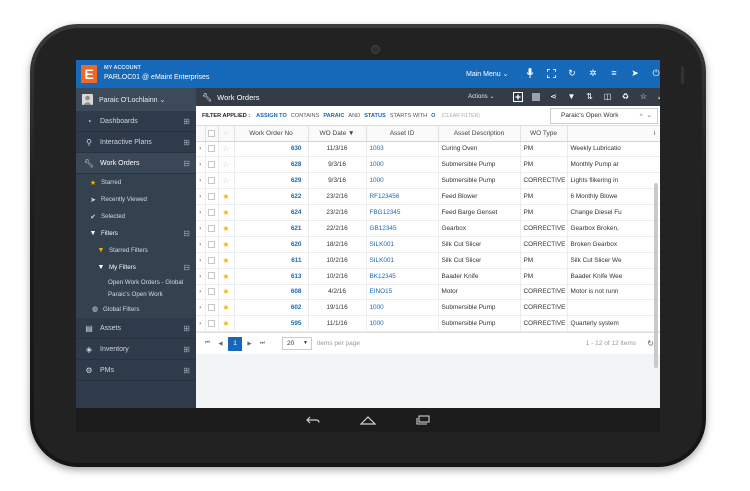 The height and width of the screenshot is (491, 750). What do you see at coordinates (402, 212) in the screenshot?
I see `asset-id-cell: FBG12345` at bounding box center [402, 212].